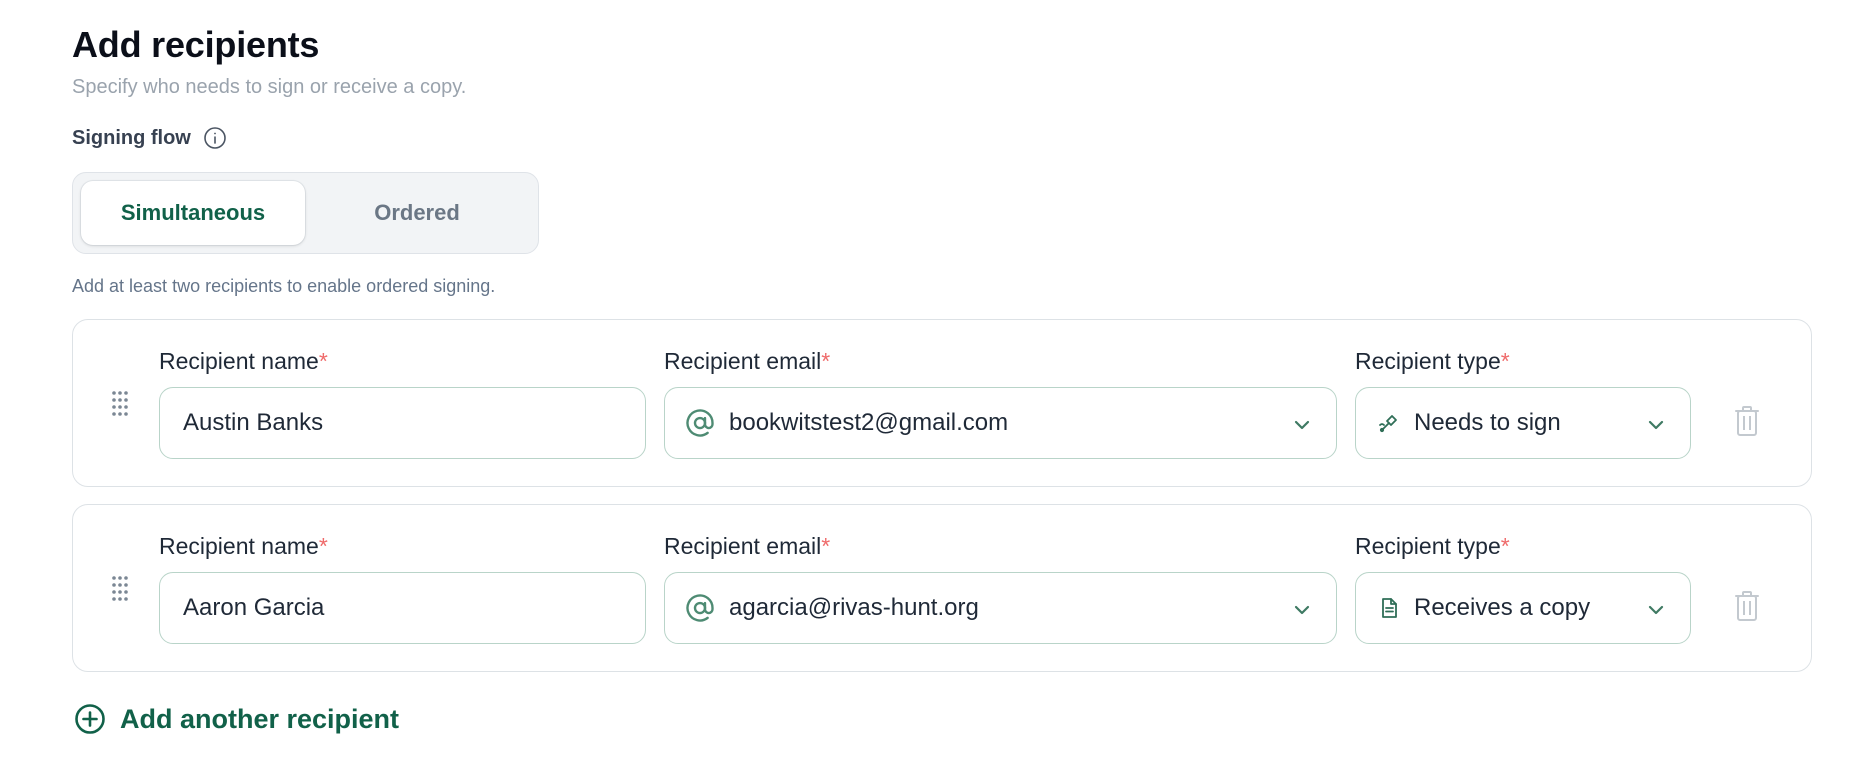 The image size is (1864, 768). Describe the element at coordinates (254, 607) in the screenshot. I see `recipient-name-value: Aaron Garcia` at that location.